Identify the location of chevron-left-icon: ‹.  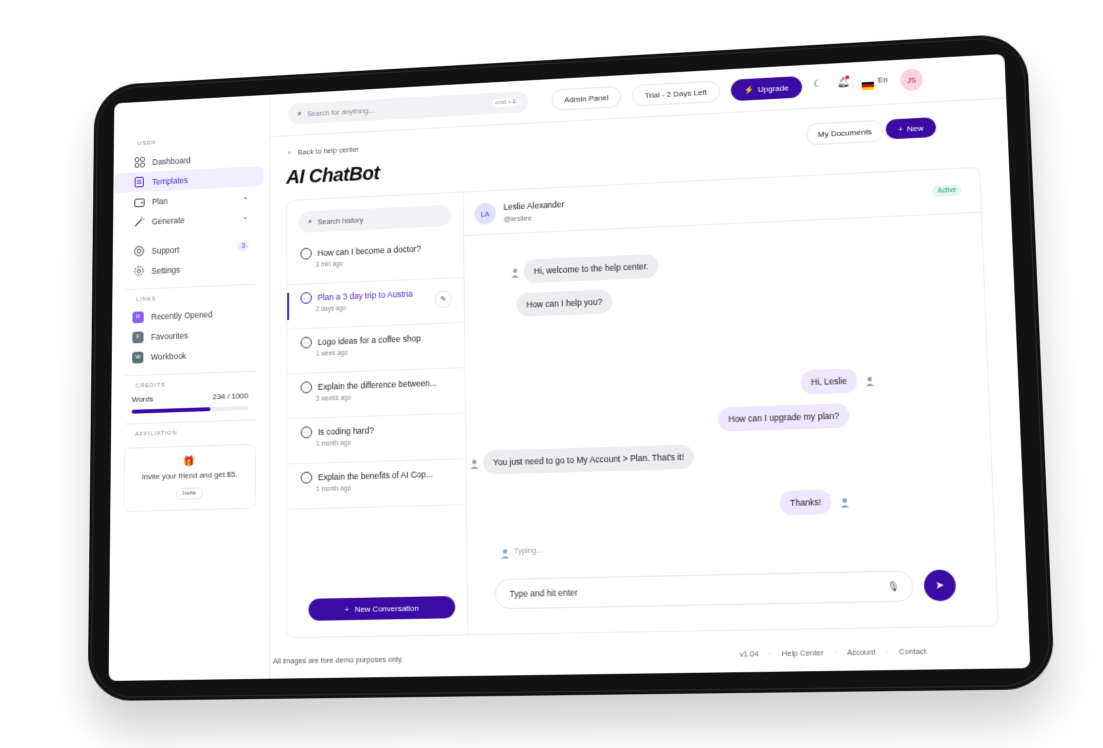
(289, 153).